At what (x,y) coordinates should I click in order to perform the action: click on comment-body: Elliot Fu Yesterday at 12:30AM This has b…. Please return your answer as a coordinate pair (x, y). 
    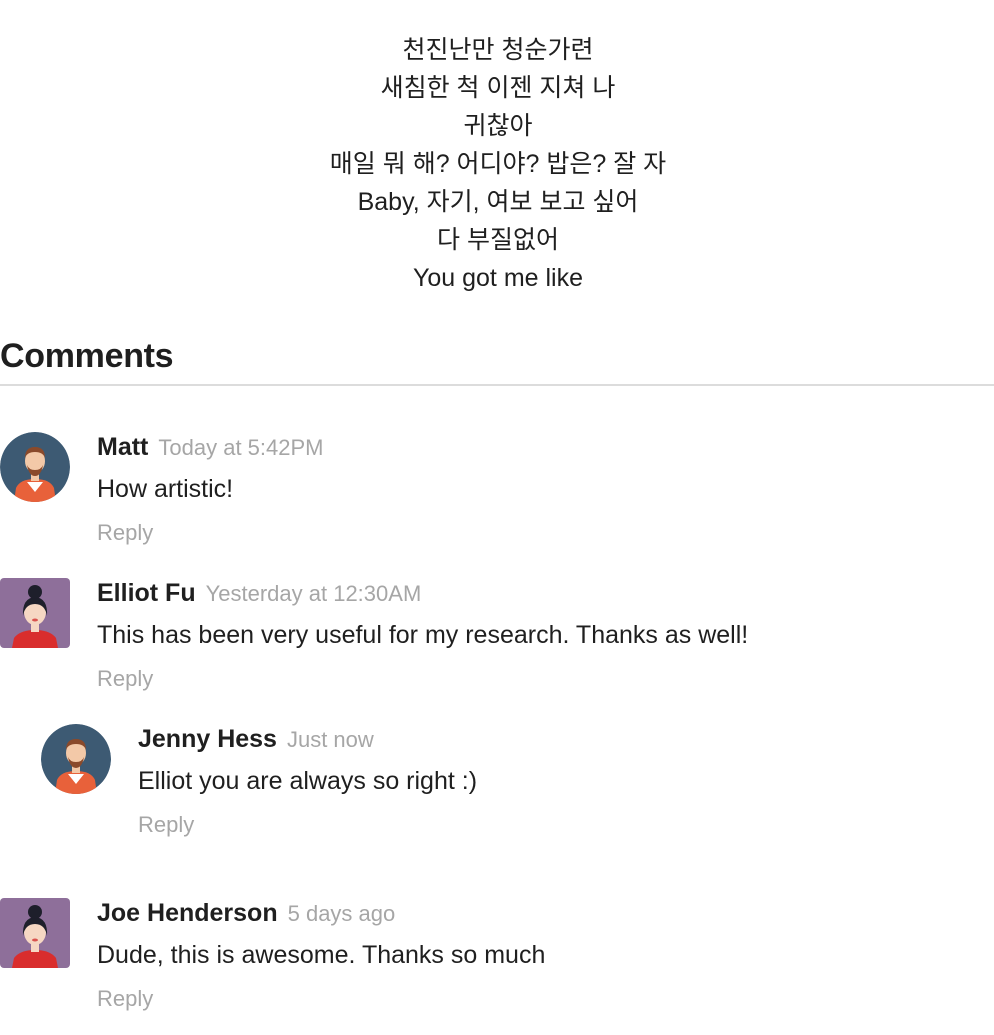
    Looking at the image, I should click on (422, 636).